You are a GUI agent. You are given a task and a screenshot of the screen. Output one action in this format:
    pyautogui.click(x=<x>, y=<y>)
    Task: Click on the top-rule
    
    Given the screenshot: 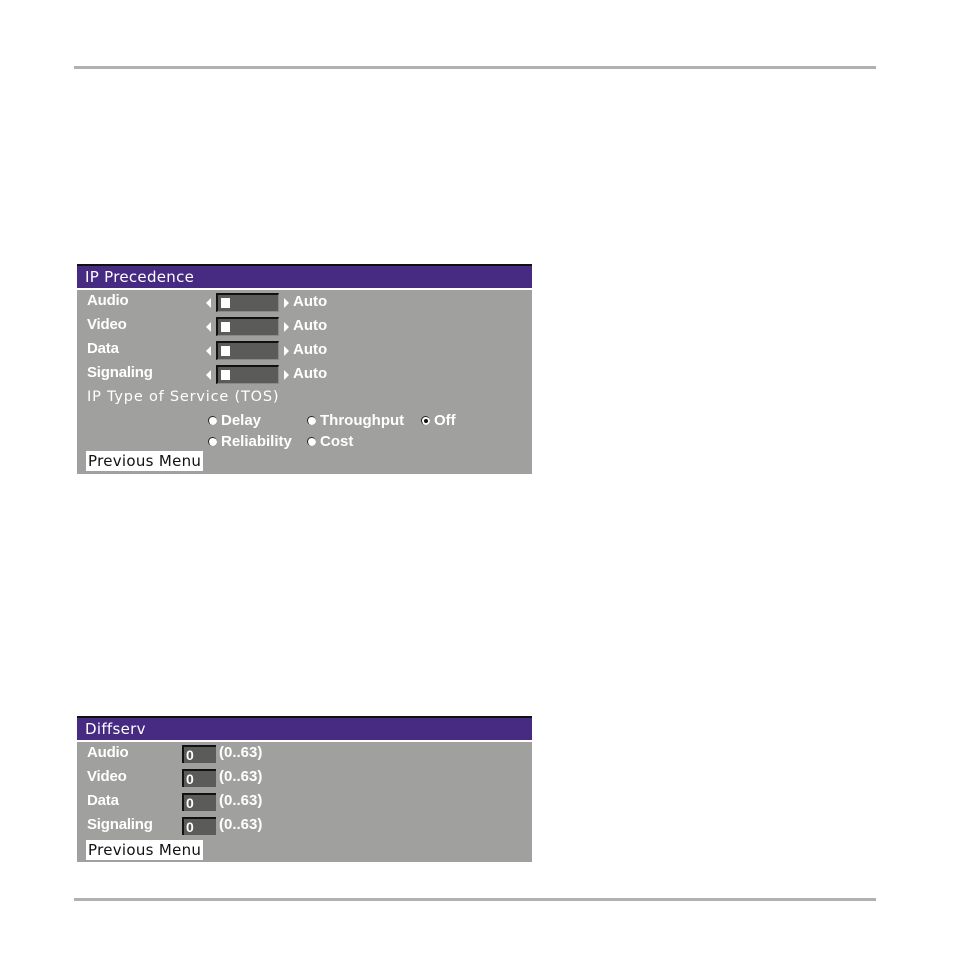 What is the action you would take?
    pyautogui.click(x=475, y=67)
    